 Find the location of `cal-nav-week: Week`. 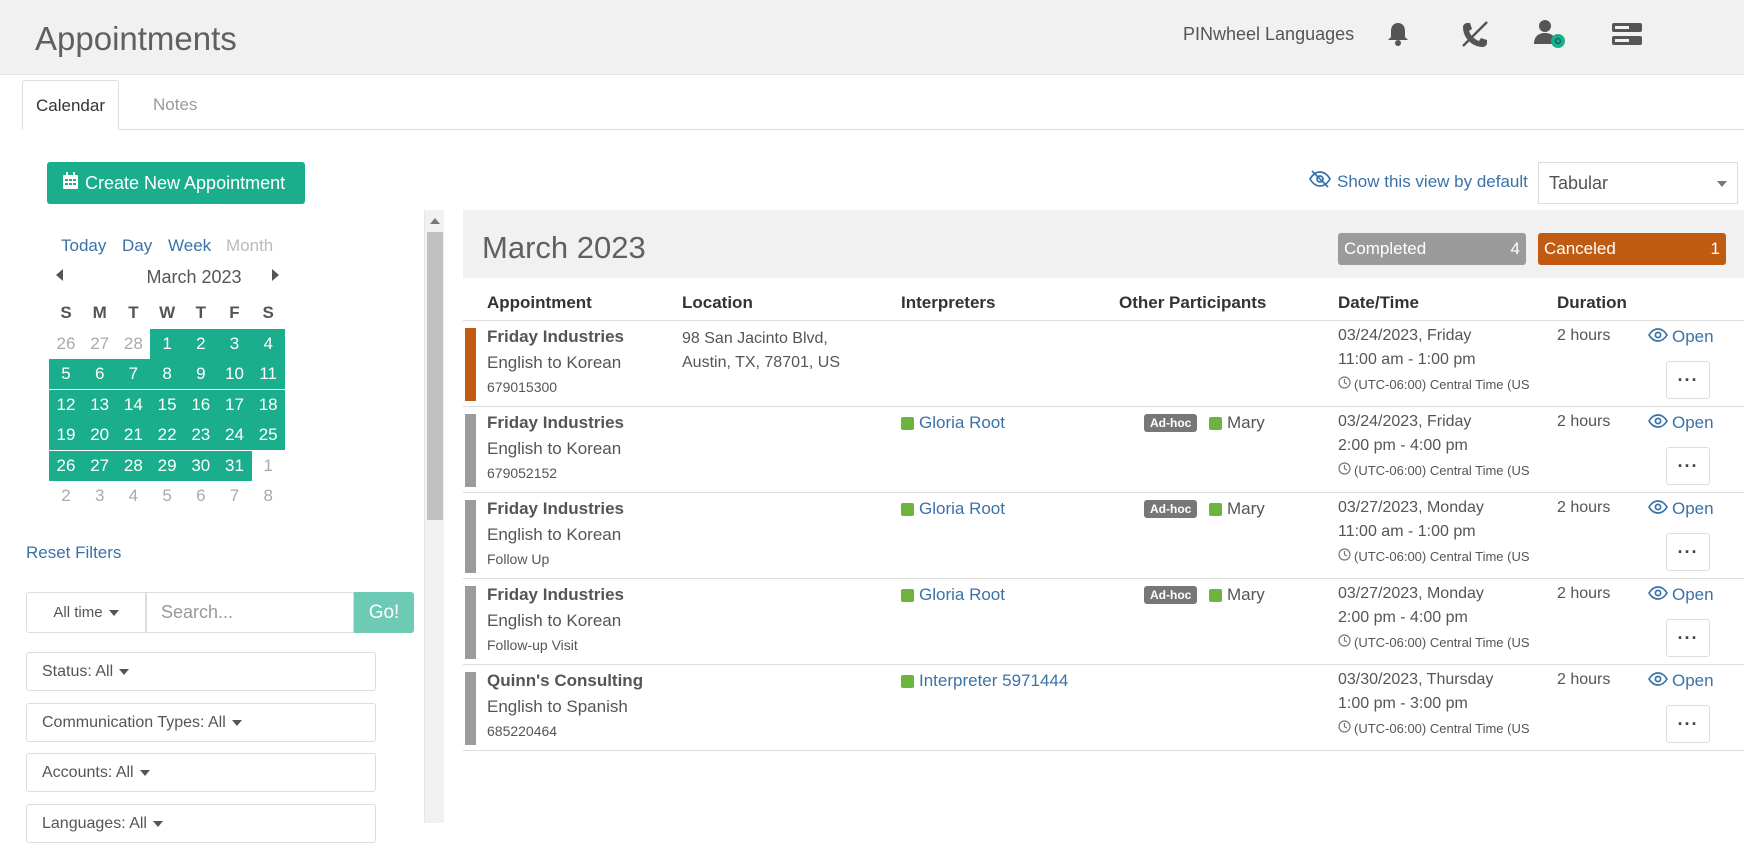

cal-nav-week: Week is located at coordinates (189, 246).